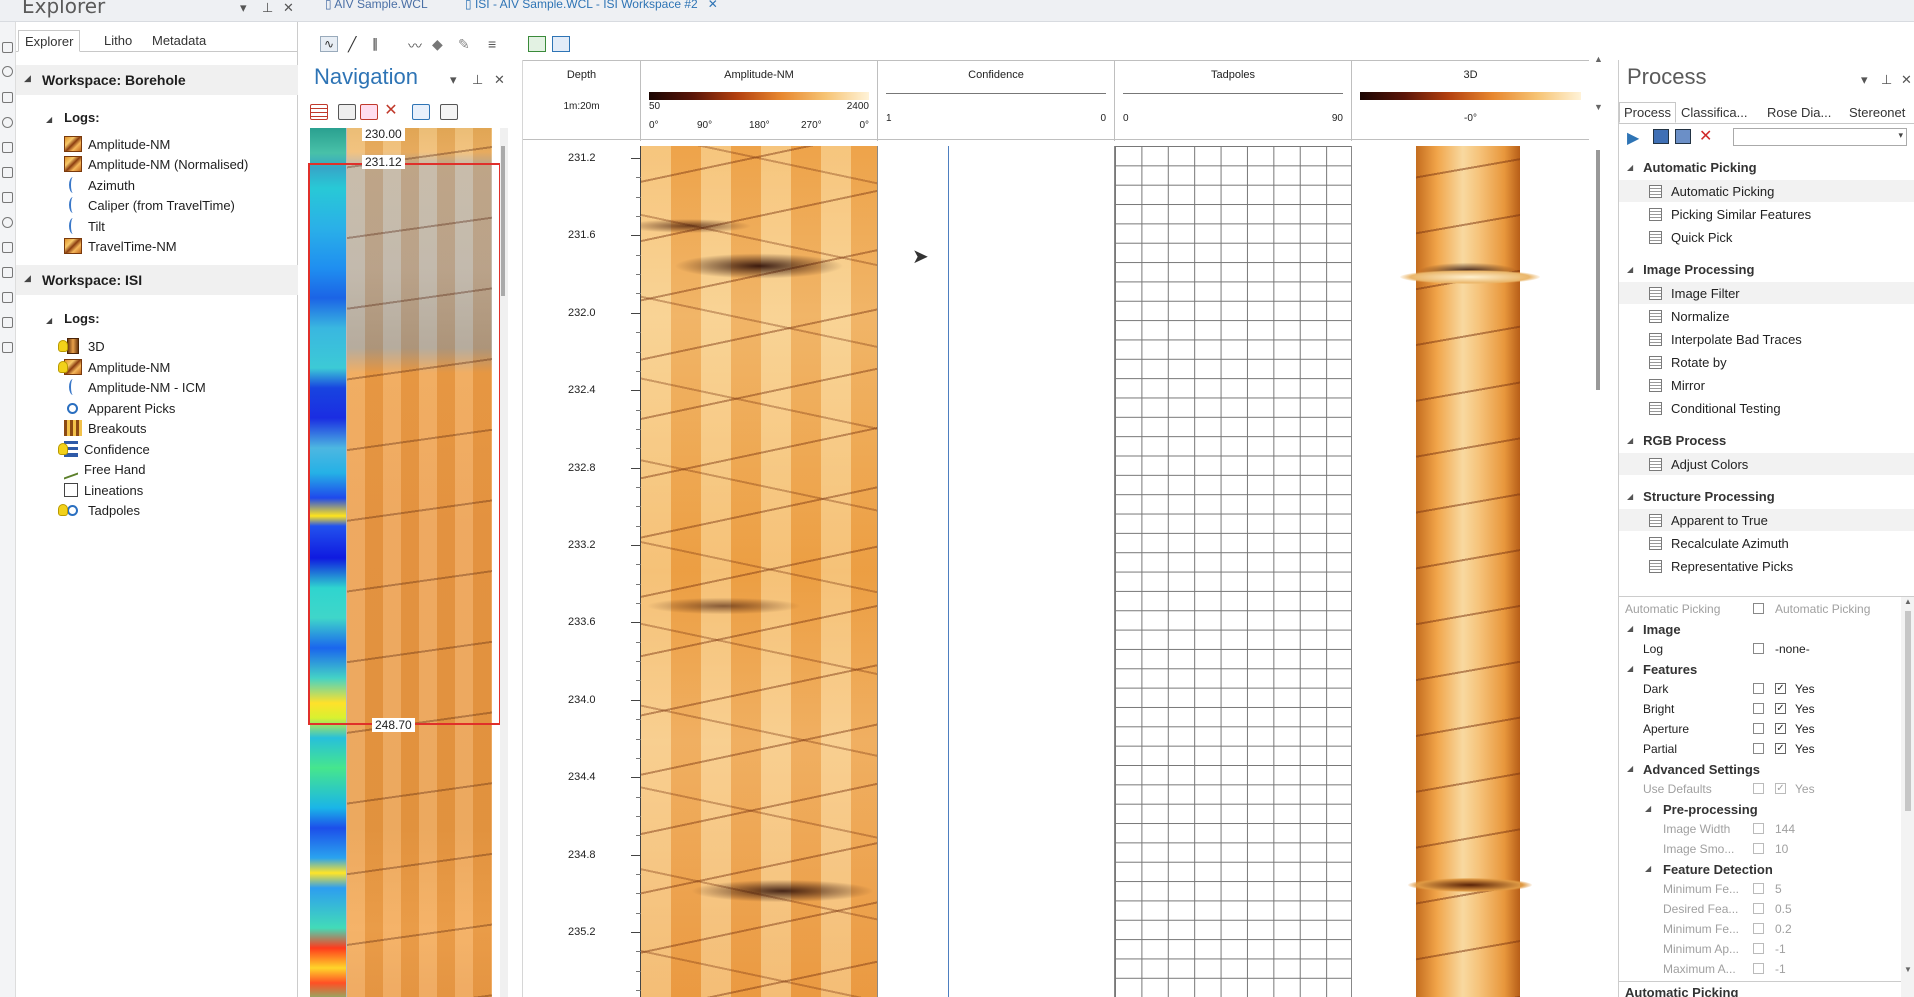  What do you see at coordinates (1760, 769) in the screenshot?
I see `prop-section-advanced: ◢ Advanced Settings` at bounding box center [1760, 769].